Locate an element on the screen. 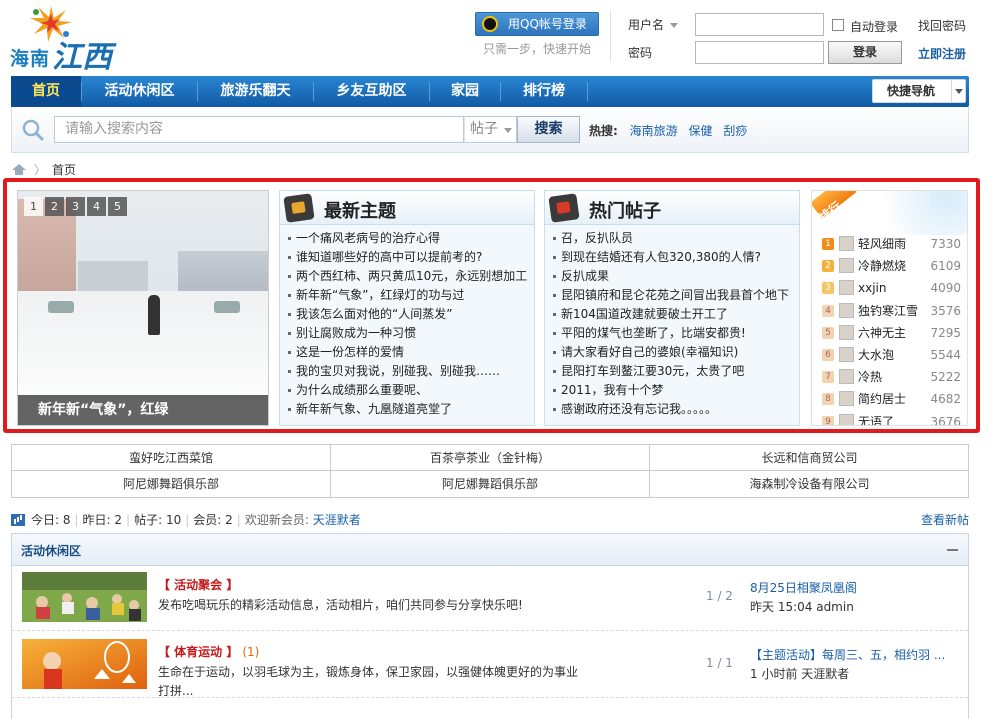  auto-login-checkbox is located at coordinates (838, 25).